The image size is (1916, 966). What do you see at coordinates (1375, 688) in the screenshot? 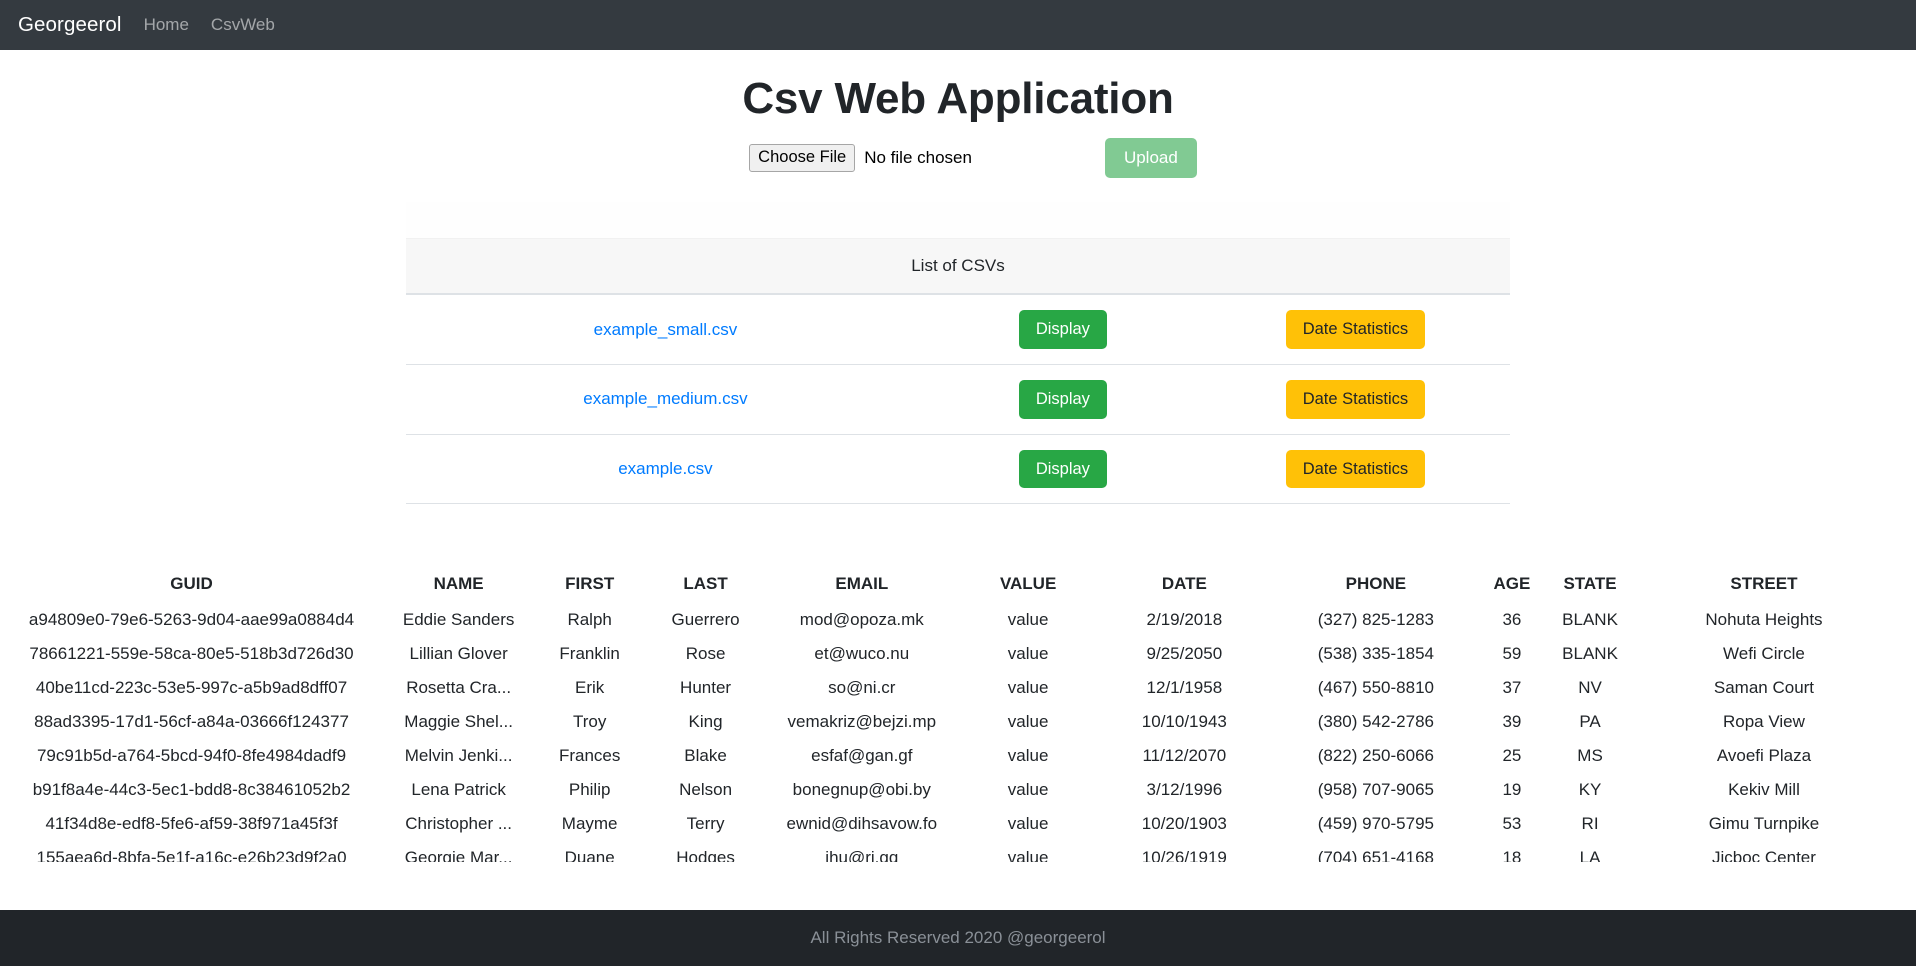
I see `cell-phone: (467) 550-8810` at bounding box center [1375, 688].